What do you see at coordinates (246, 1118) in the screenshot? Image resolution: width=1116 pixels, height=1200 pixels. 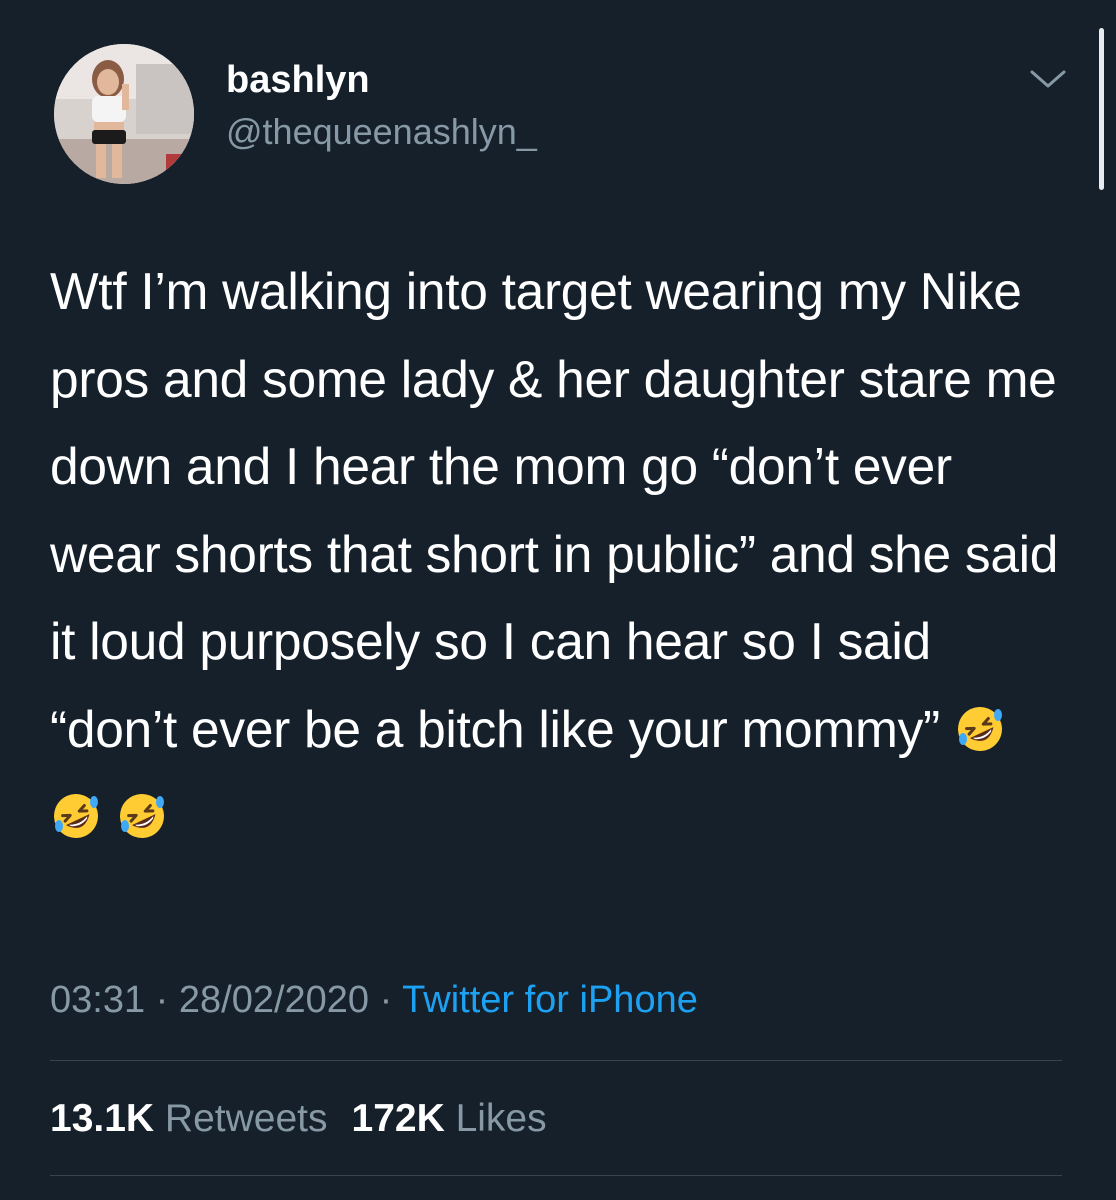 I see `retweets-label: Retweets` at bounding box center [246, 1118].